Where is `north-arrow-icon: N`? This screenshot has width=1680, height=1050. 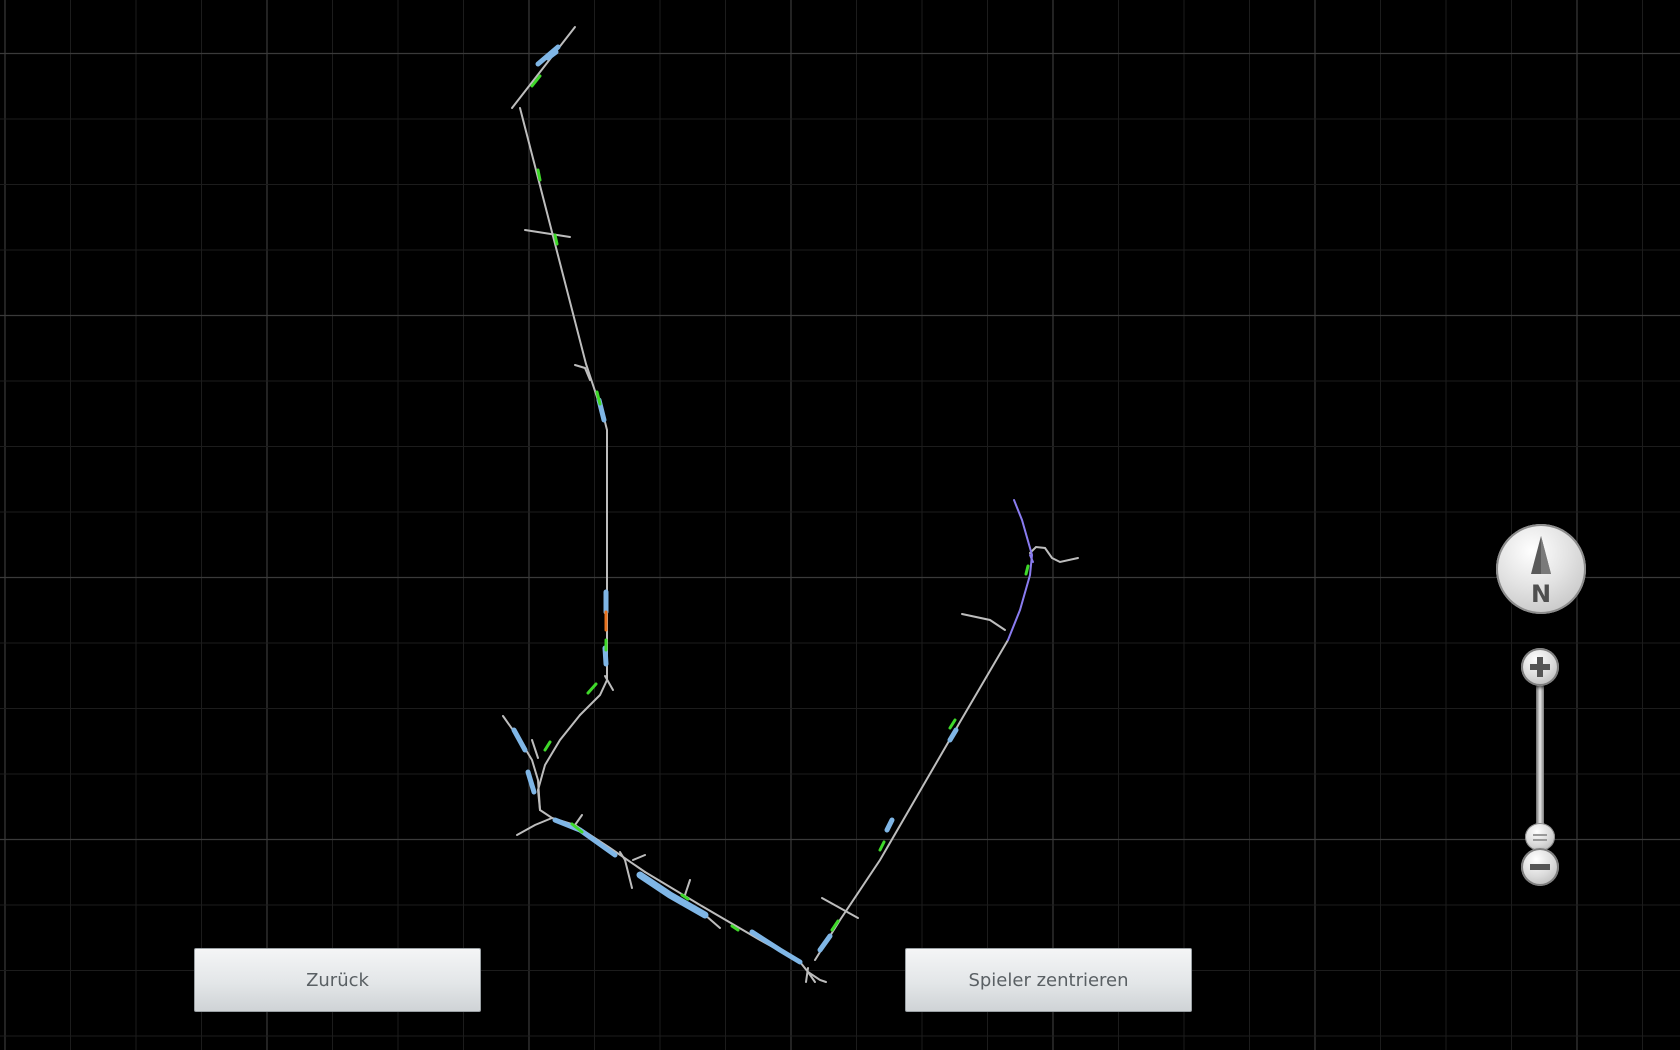
north-arrow-icon: N is located at coordinates (1541, 572).